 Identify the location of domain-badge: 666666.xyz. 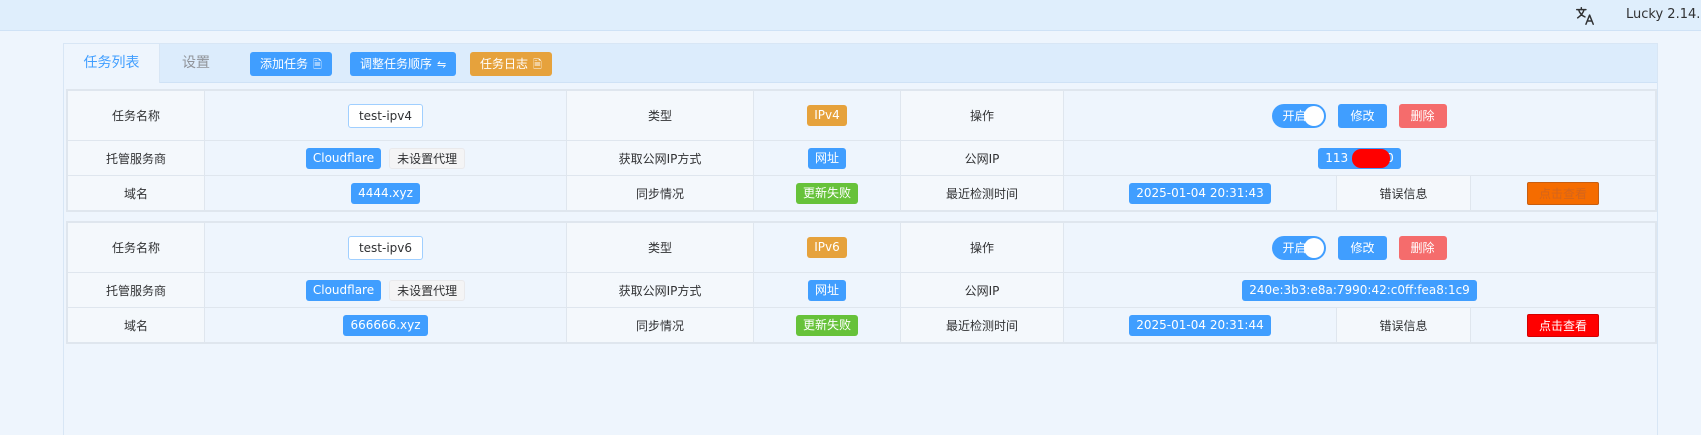
(385, 325).